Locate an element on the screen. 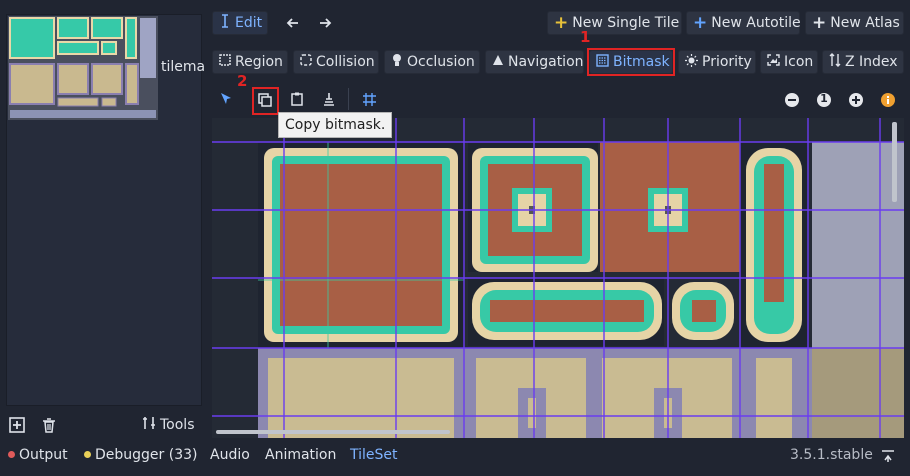 The height and width of the screenshot is (476, 910). mode-zindex-label: Z Index is located at coordinates (871, 62).